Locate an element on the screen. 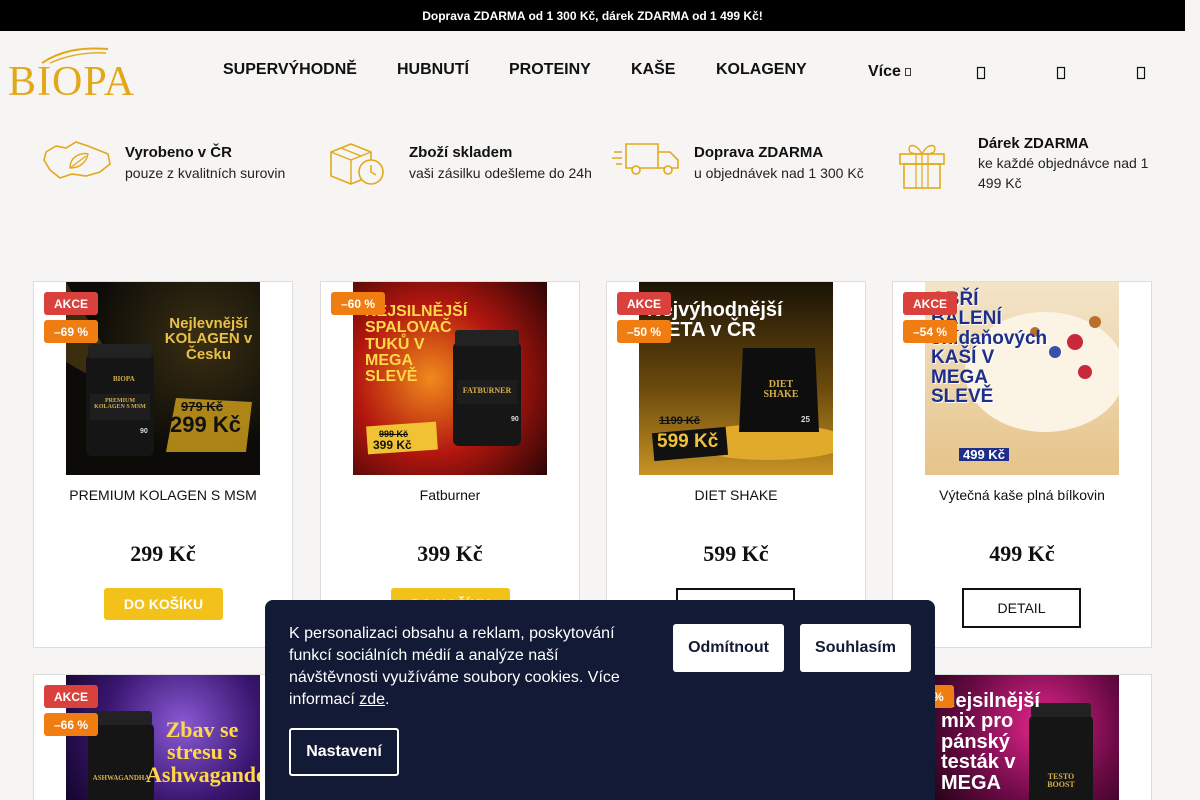  detail-button: DETAIL is located at coordinates (1021, 608).